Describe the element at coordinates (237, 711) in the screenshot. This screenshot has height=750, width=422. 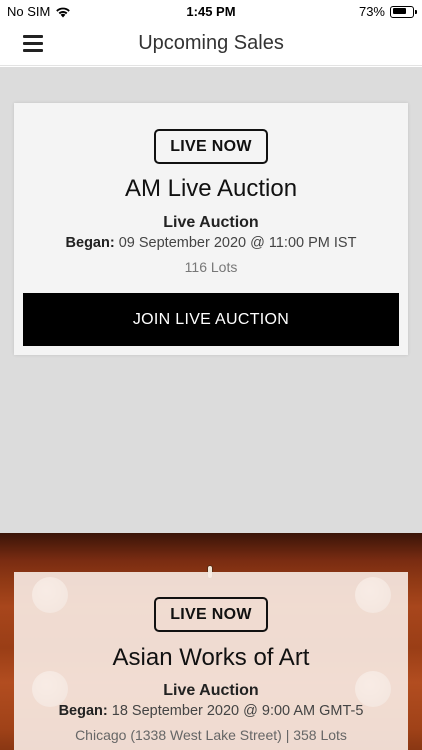
I see `date-value: 18 September 2020 @ 9:00 AM GMT-5` at that location.